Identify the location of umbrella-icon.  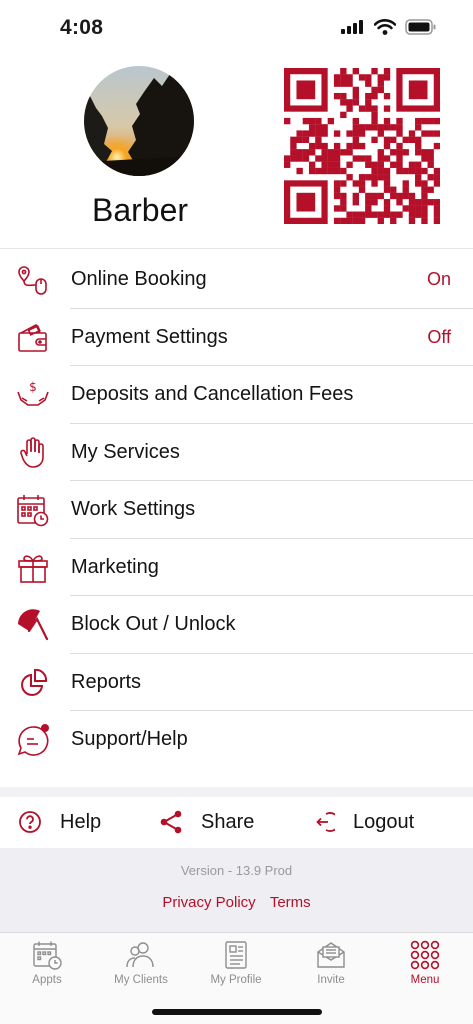
(33, 625).